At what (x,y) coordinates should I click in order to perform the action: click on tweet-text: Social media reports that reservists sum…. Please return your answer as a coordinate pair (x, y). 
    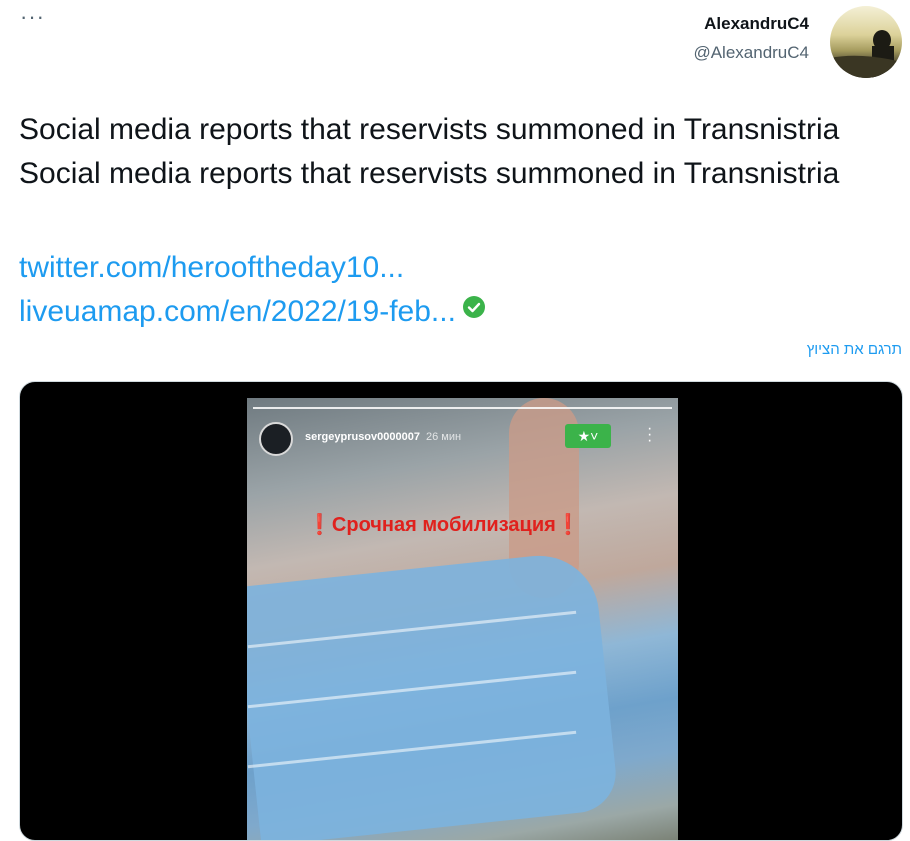
    Looking at the image, I should click on (429, 151).